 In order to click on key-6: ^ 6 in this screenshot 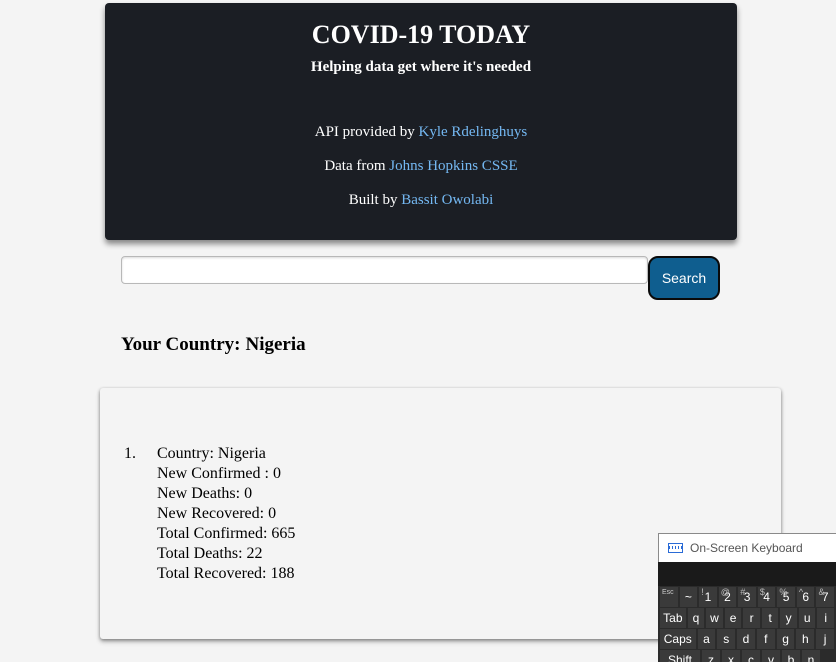, I will do `click(805, 597)`.